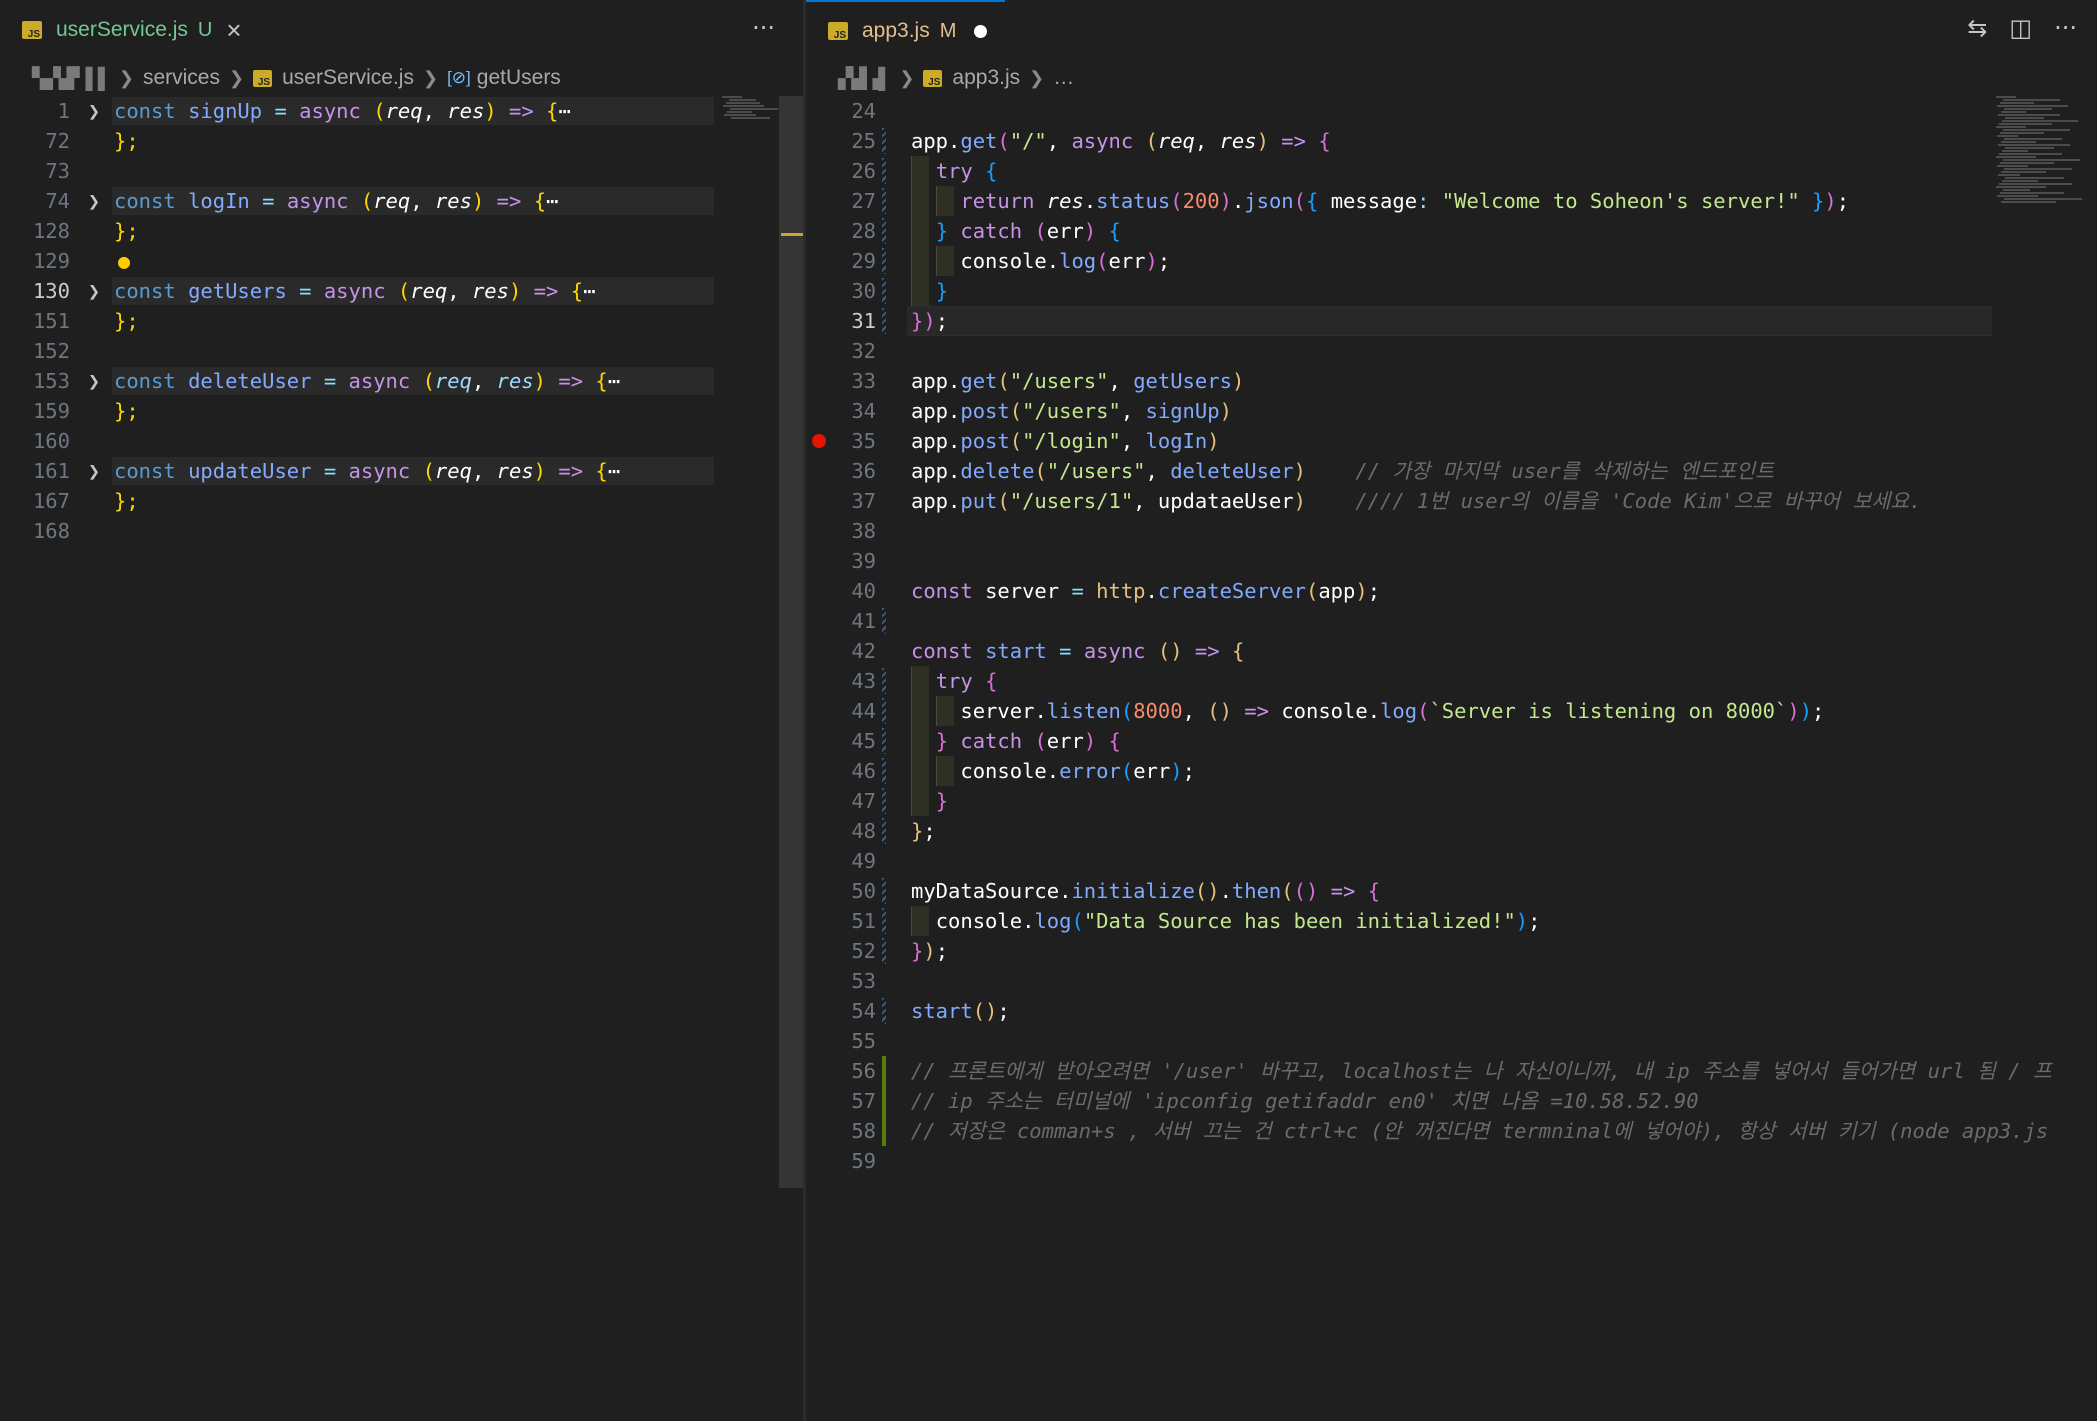  What do you see at coordinates (841, 291) in the screenshot?
I see `line-number: 30` at bounding box center [841, 291].